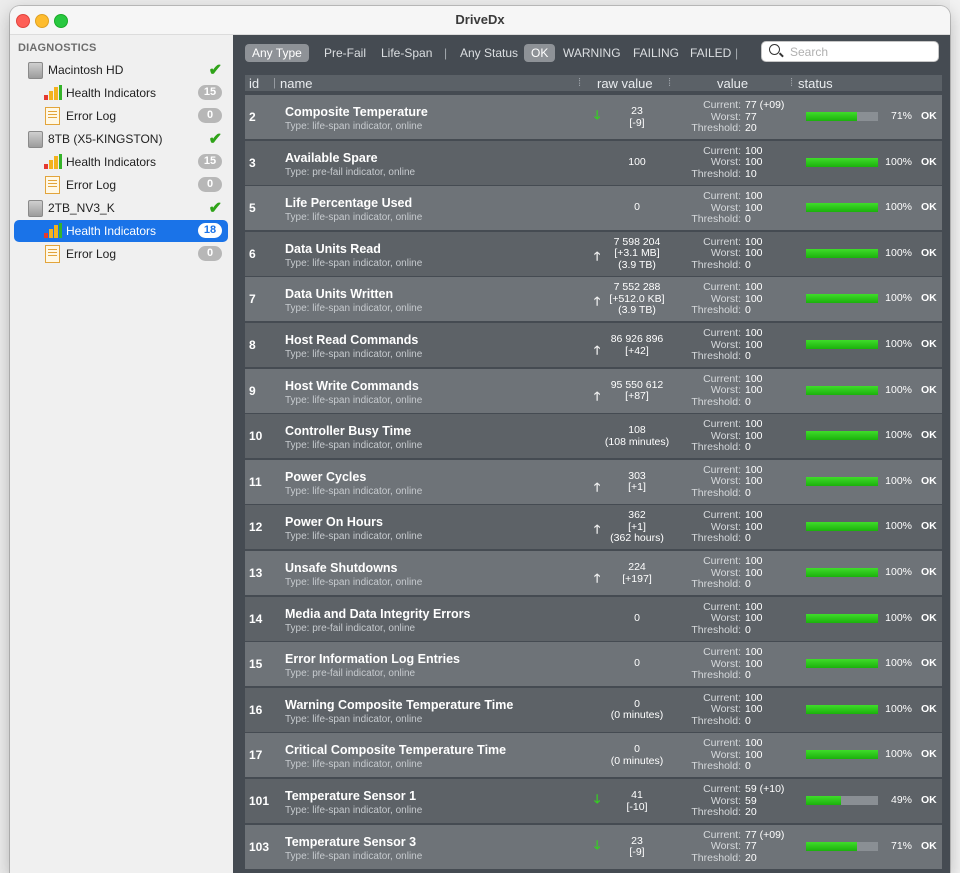  Describe the element at coordinates (901, 116) in the screenshot. I see `health-percent: 71%` at that location.